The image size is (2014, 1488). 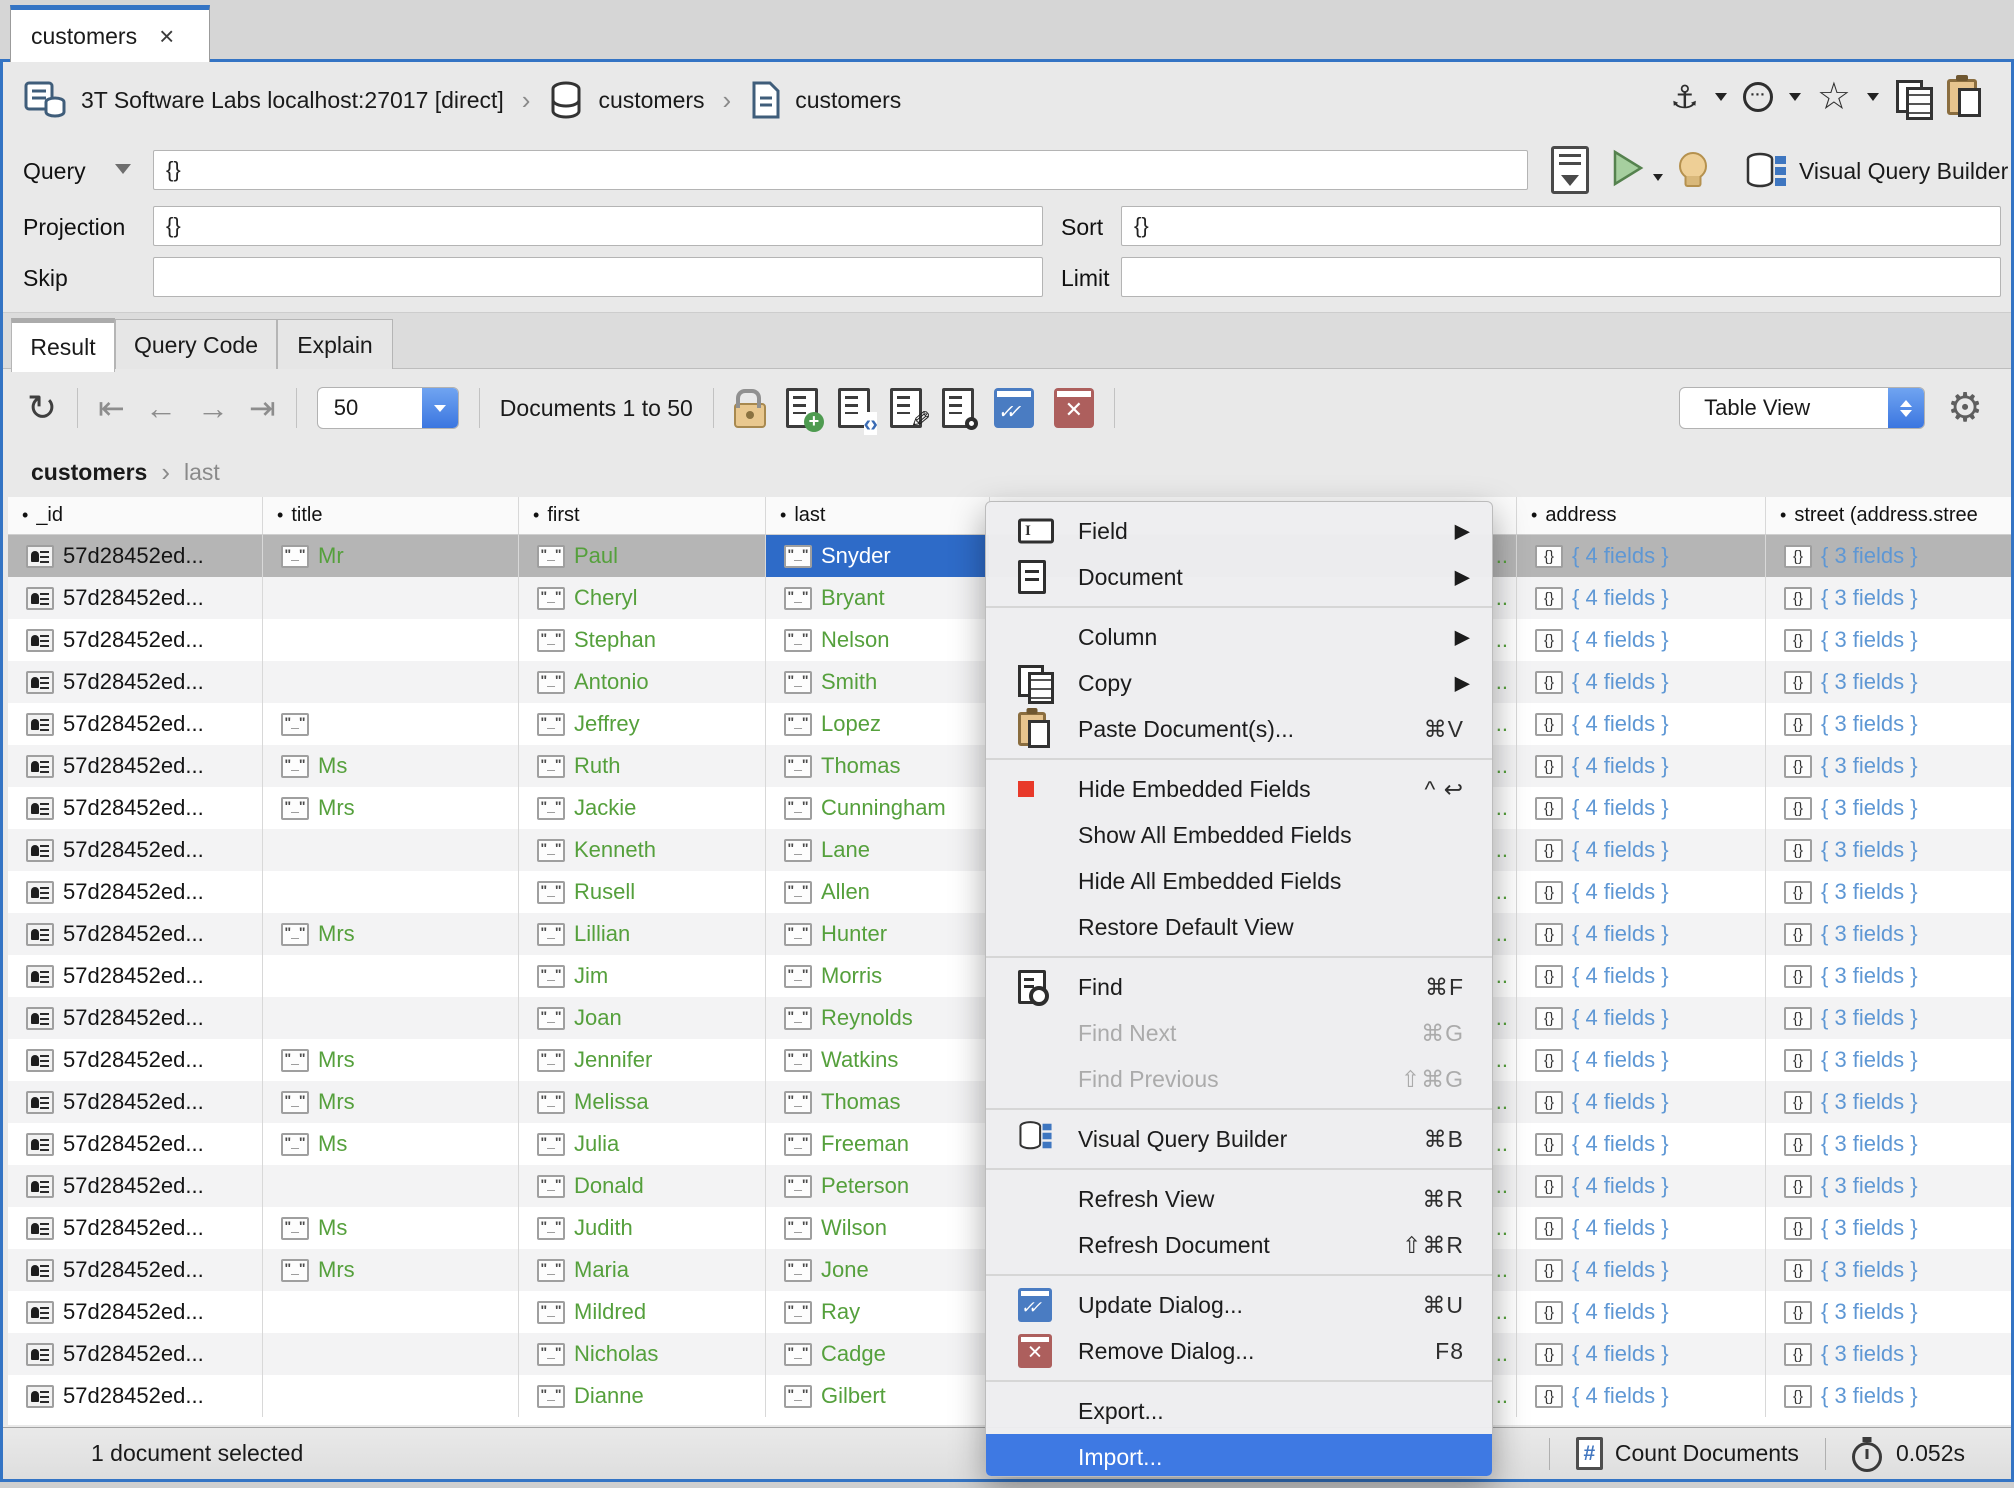 What do you see at coordinates (1239, 1033) in the screenshot?
I see `menu-item-find-next: Find Next ⌘G` at bounding box center [1239, 1033].